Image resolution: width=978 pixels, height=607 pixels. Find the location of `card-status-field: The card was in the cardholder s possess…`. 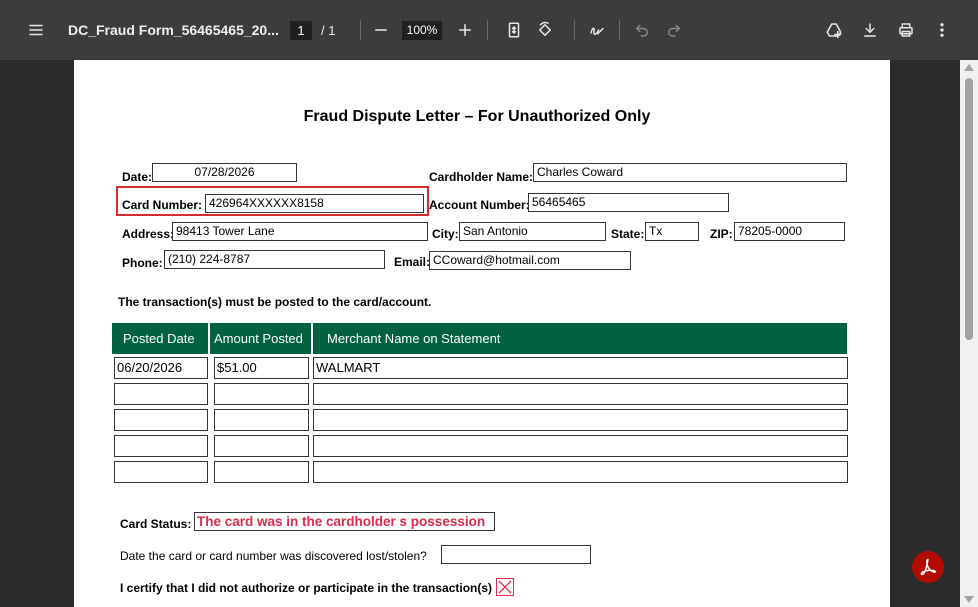

card-status-field: The card was in the cardholder s possess… is located at coordinates (344, 521).